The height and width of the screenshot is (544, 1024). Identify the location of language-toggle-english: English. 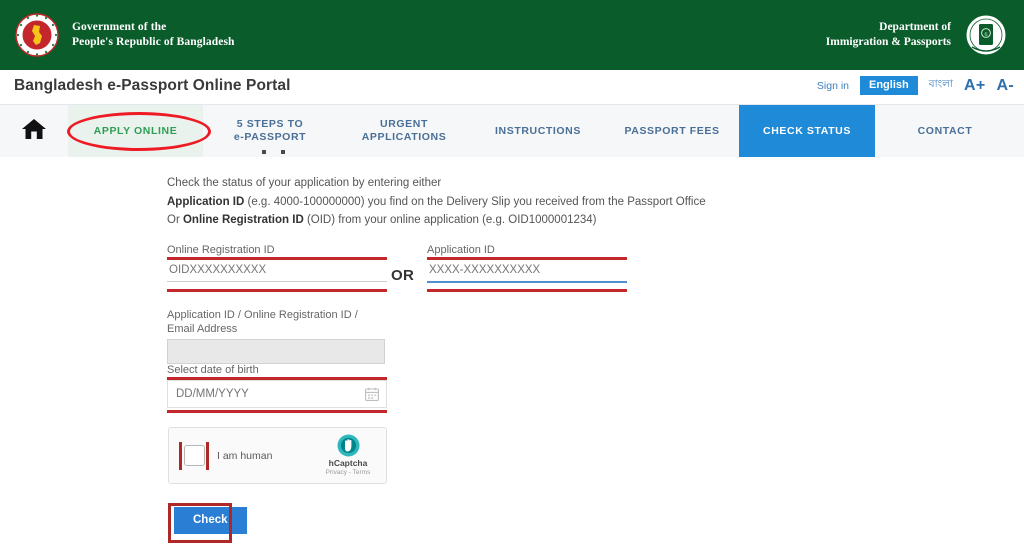
(889, 85).